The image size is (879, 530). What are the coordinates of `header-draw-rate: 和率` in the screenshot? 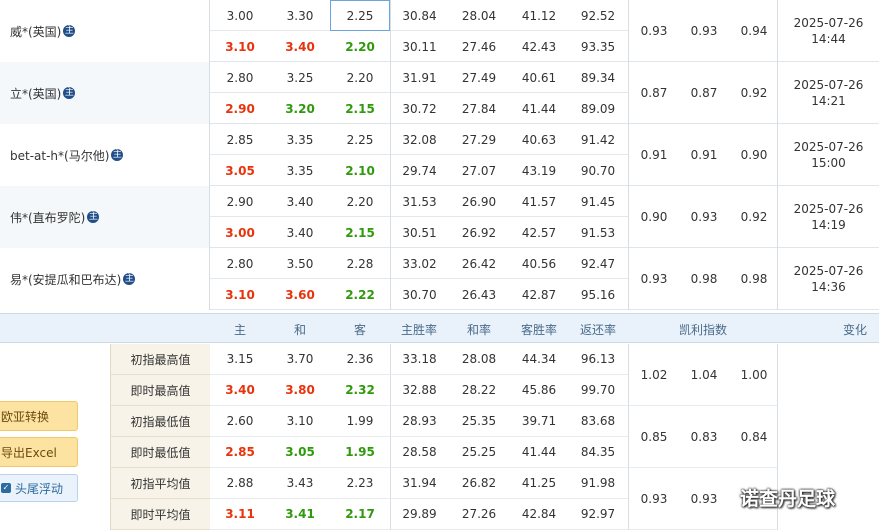 It's located at (478, 329).